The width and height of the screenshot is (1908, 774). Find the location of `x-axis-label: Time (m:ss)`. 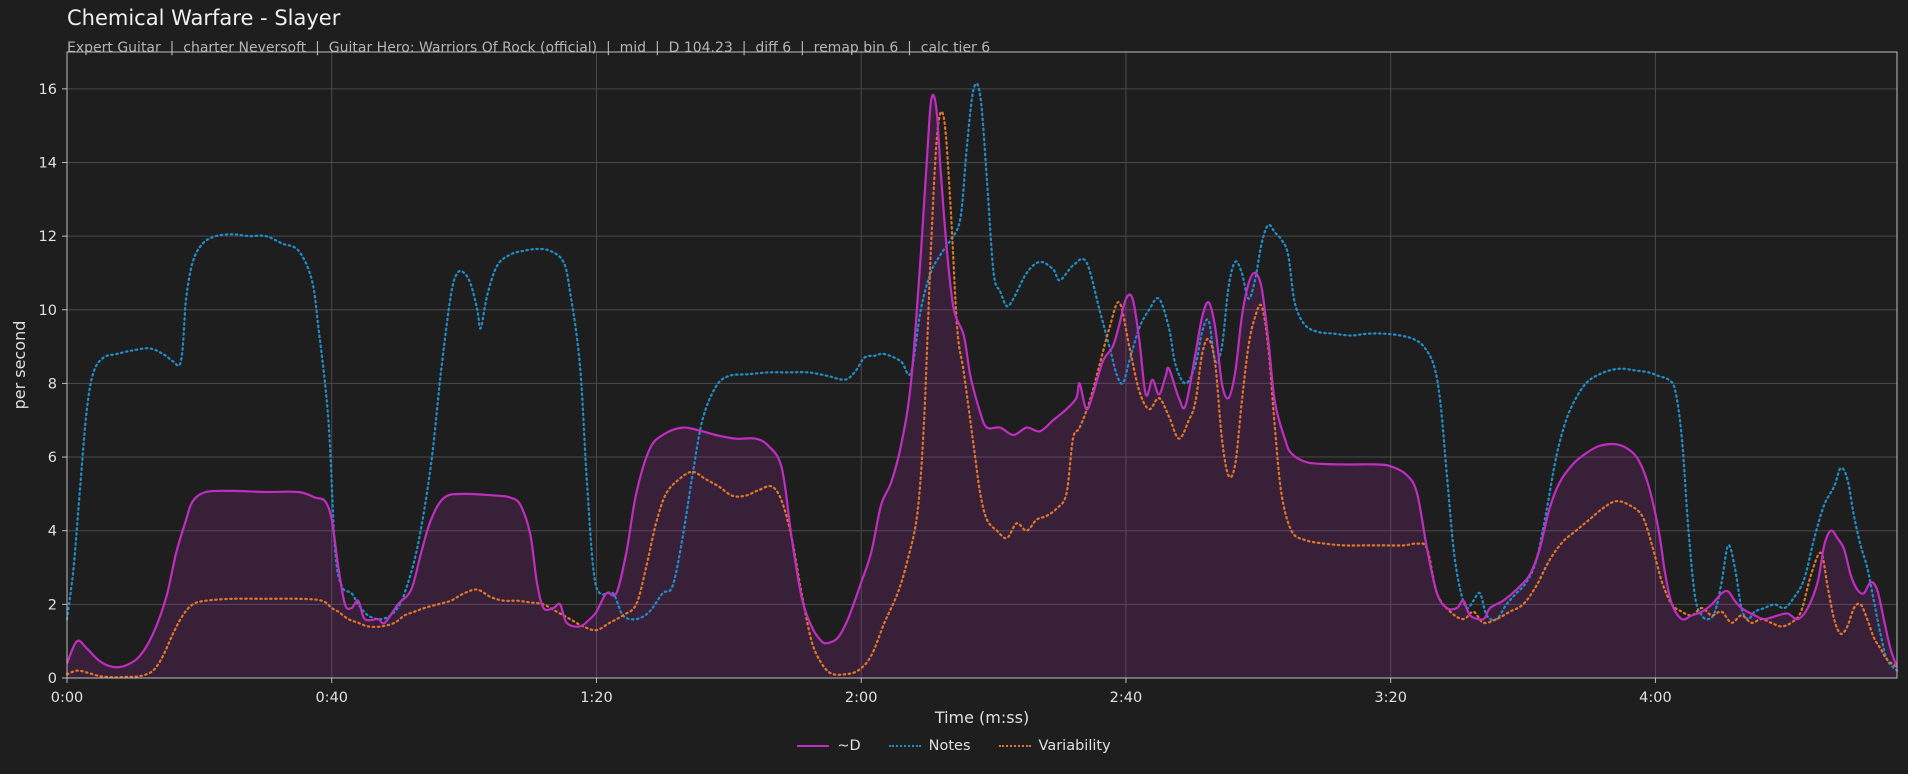

x-axis-label: Time (m:ss) is located at coordinates (981, 717).